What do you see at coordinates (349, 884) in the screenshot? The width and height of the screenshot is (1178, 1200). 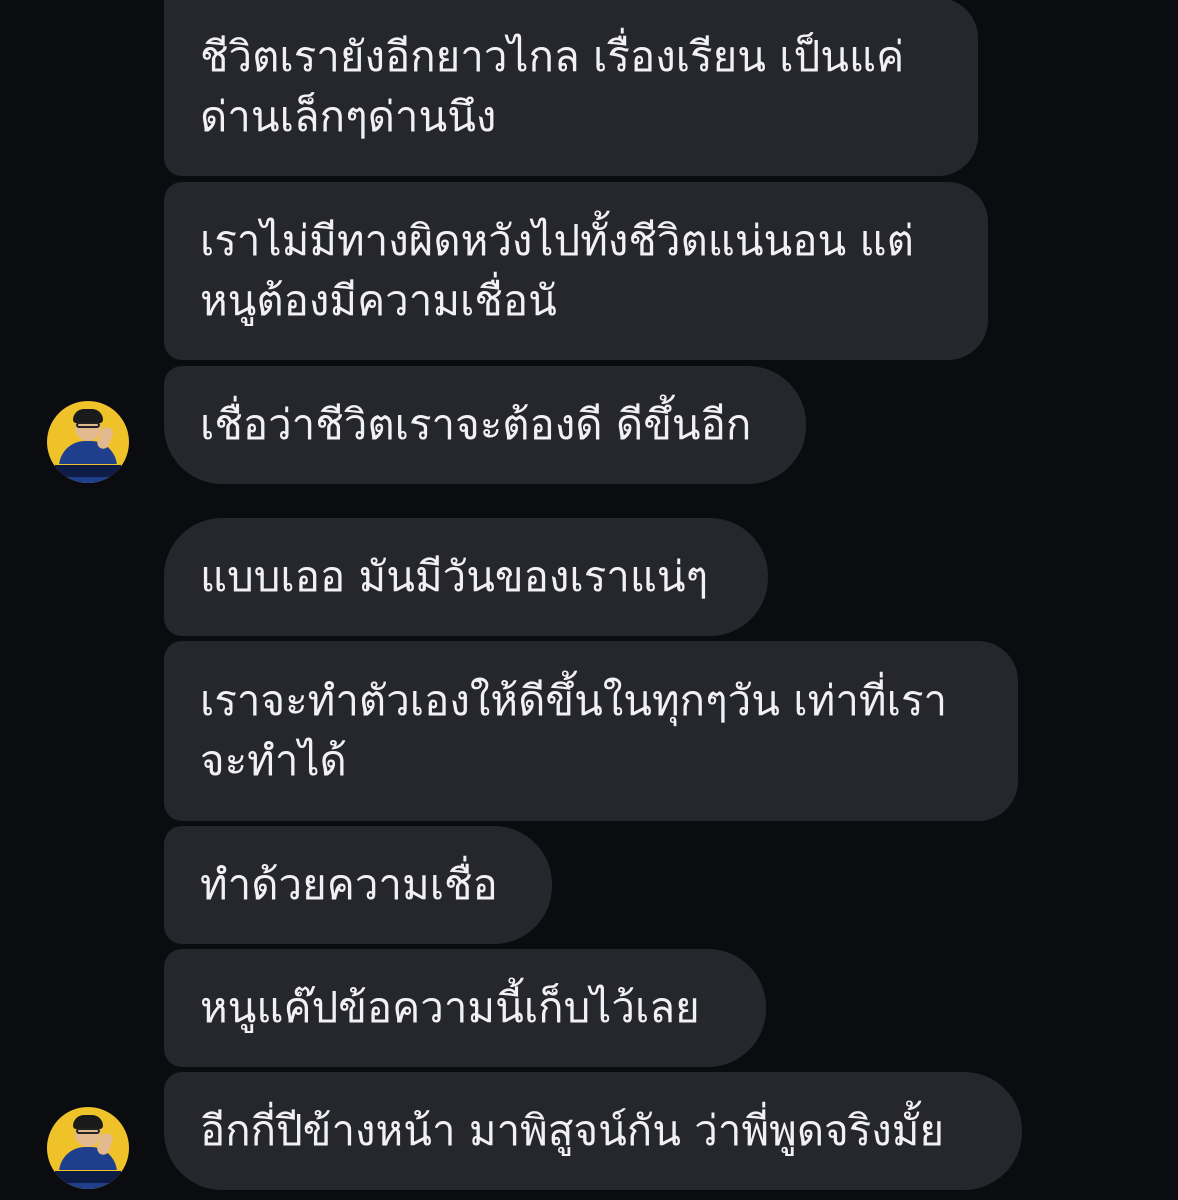 I see `message-text: ทำด้วยความเชื่อ` at bounding box center [349, 884].